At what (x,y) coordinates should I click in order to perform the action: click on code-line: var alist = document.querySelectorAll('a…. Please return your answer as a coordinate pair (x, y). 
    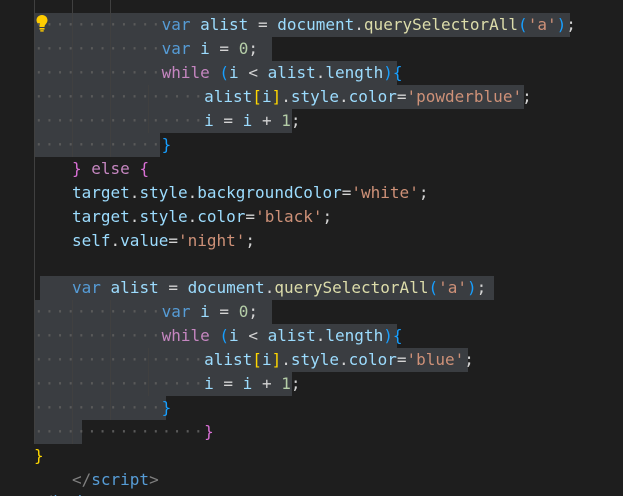
    Looking at the image, I should click on (279, 288).